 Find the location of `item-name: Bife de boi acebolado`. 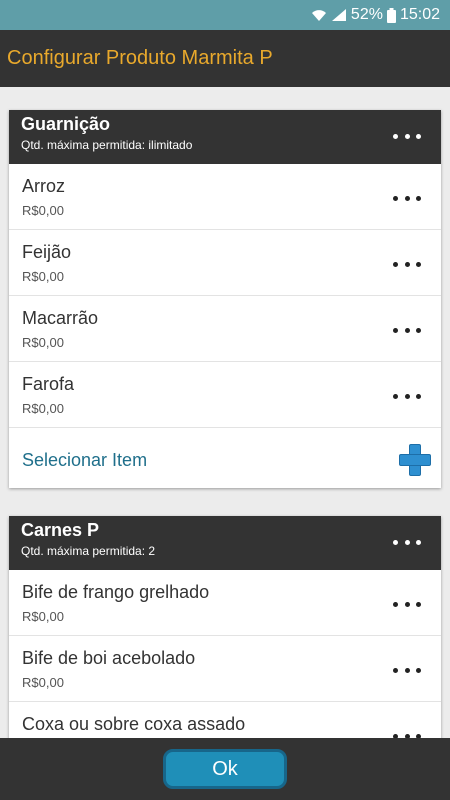

item-name: Bife de boi acebolado is located at coordinates (109, 658).